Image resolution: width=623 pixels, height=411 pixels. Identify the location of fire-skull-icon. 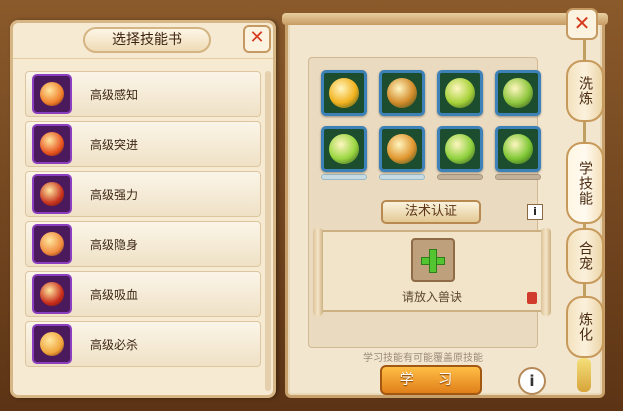
(344, 93).